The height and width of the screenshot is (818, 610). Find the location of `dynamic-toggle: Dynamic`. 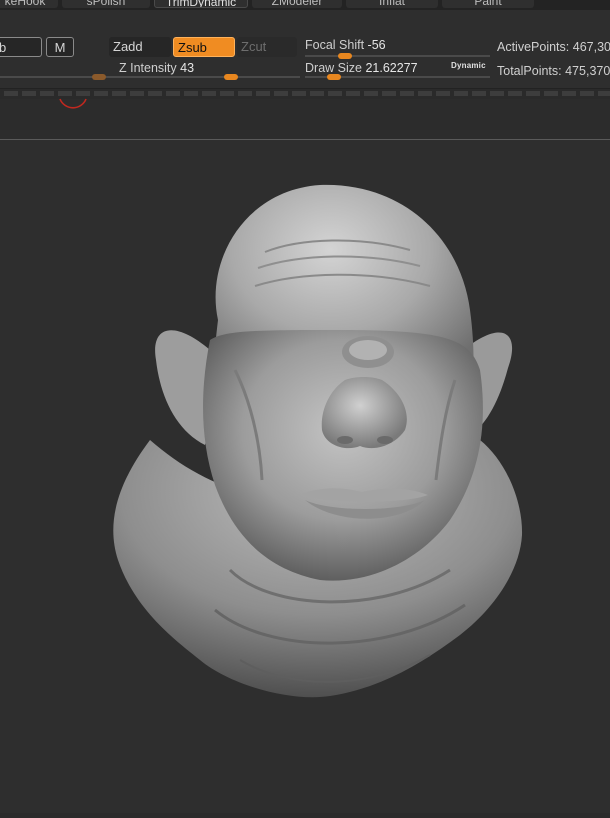

dynamic-toggle: Dynamic is located at coordinates (468, 65).